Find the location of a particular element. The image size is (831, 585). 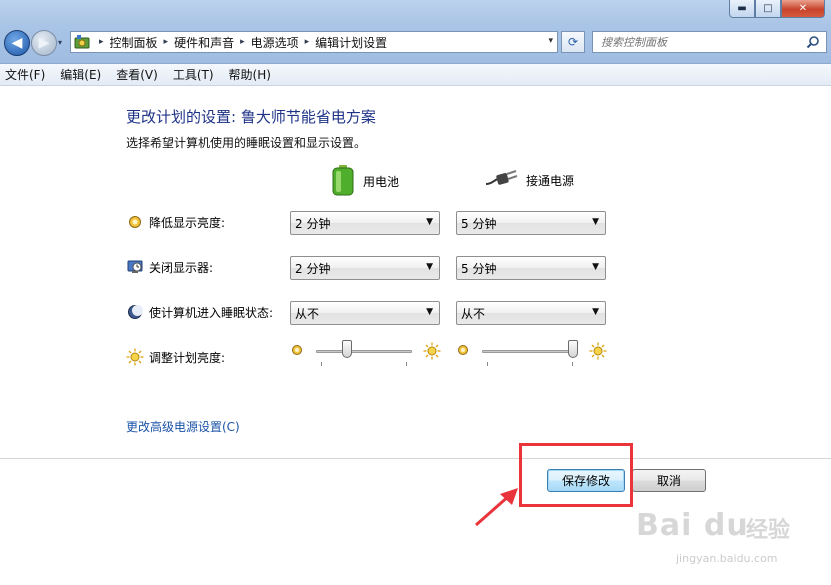

watermark-url: jingyan.baidu.com is located at coordinates (727, 558).